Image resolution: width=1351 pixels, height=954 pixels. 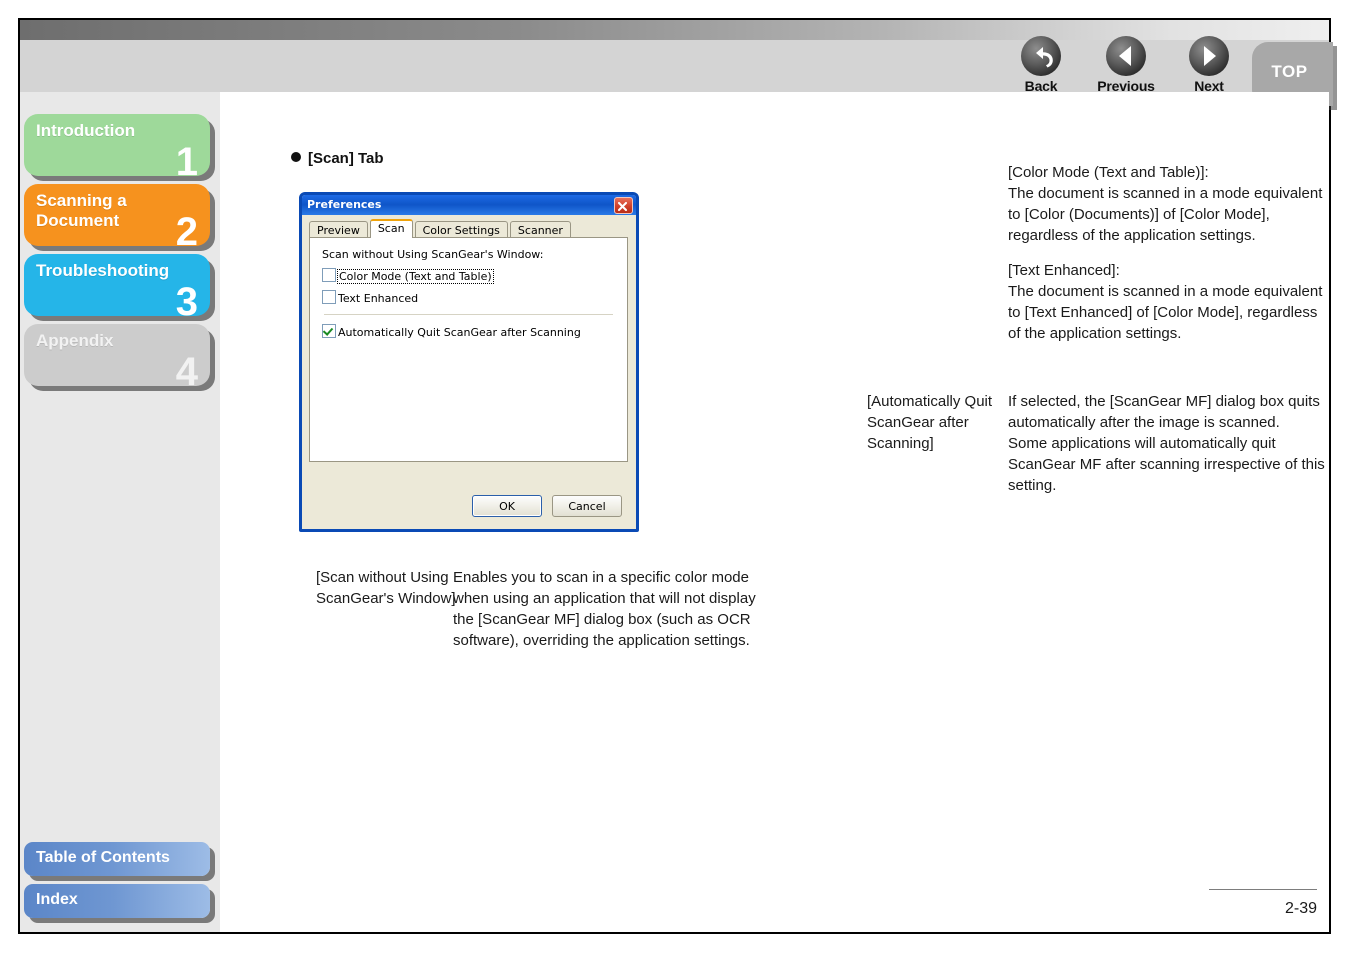 What do you see at coordinates (57, 899) in the screenshot?
I see `sidebar-index-label: Index` at bounding box center [57, 899].